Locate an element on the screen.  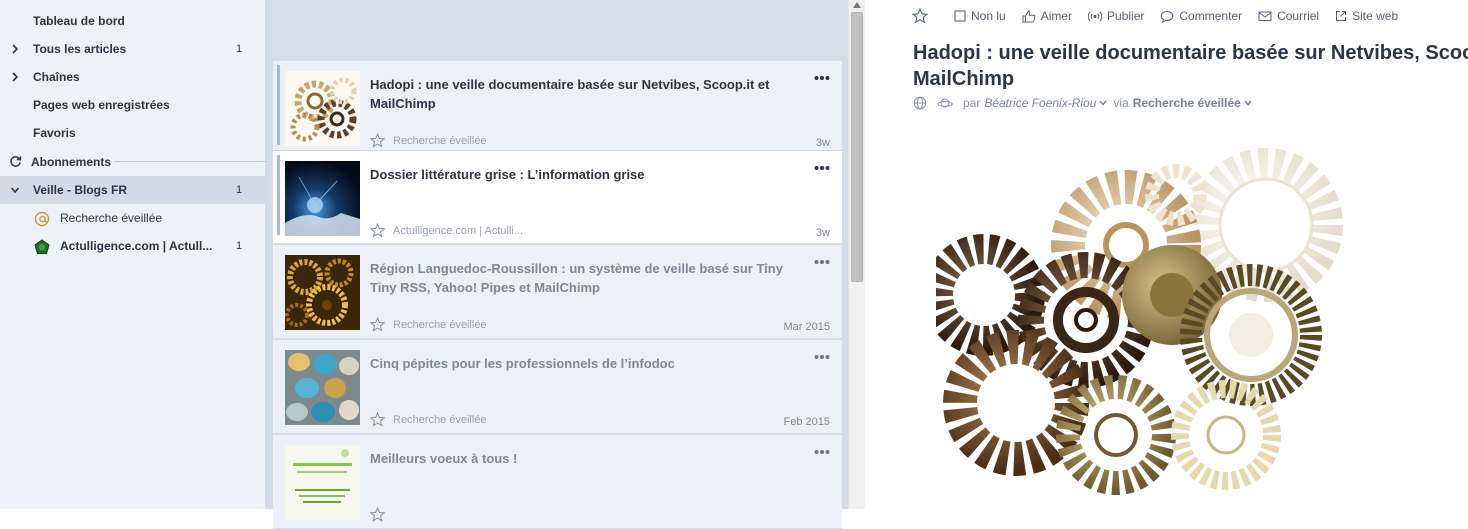
sidebar-item-label: Favoris is located at coordinates (54, 133).